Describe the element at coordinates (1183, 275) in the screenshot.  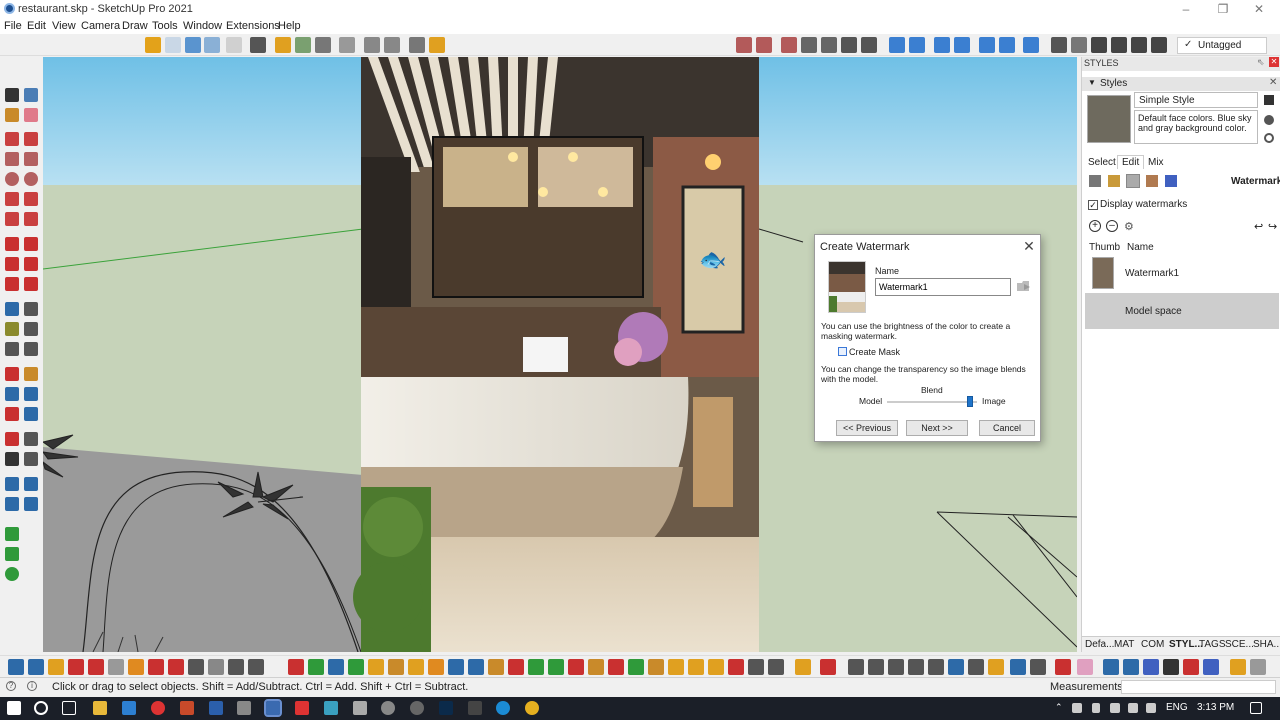
I see `list-item: Watermark1` at that location.